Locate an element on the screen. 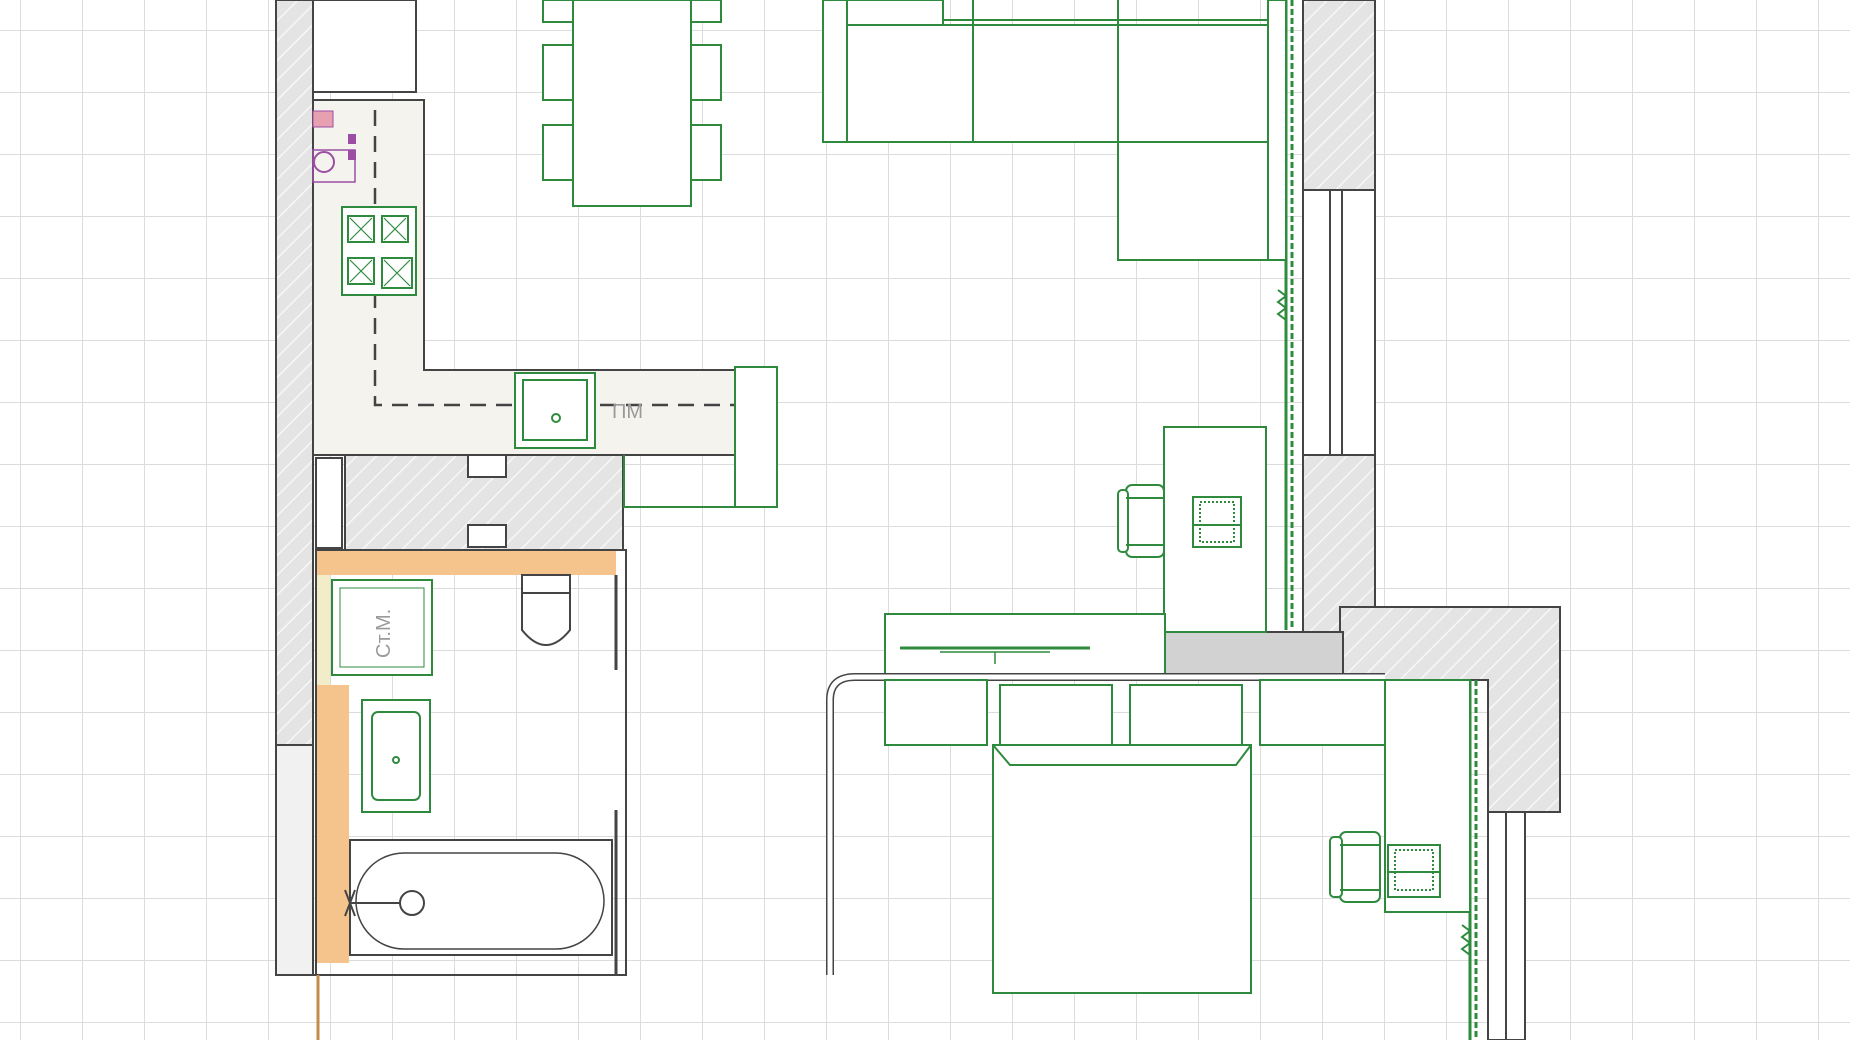 The image size is (1850, 1040). bath-tile-left-upper is located at coordinates (323, 630).